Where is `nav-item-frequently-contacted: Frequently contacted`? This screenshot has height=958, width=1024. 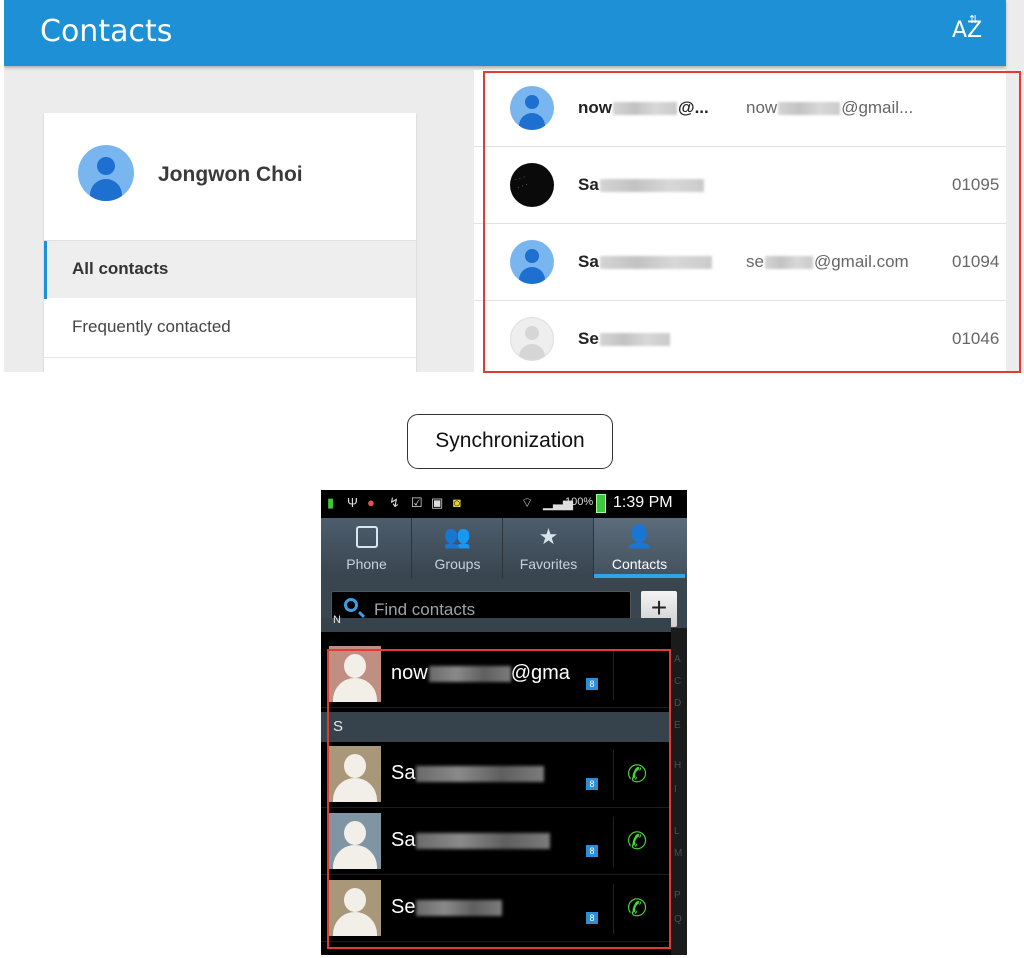 nav-item-frequently-contacted: Frequently contacted is located at coordinates (230, 328).